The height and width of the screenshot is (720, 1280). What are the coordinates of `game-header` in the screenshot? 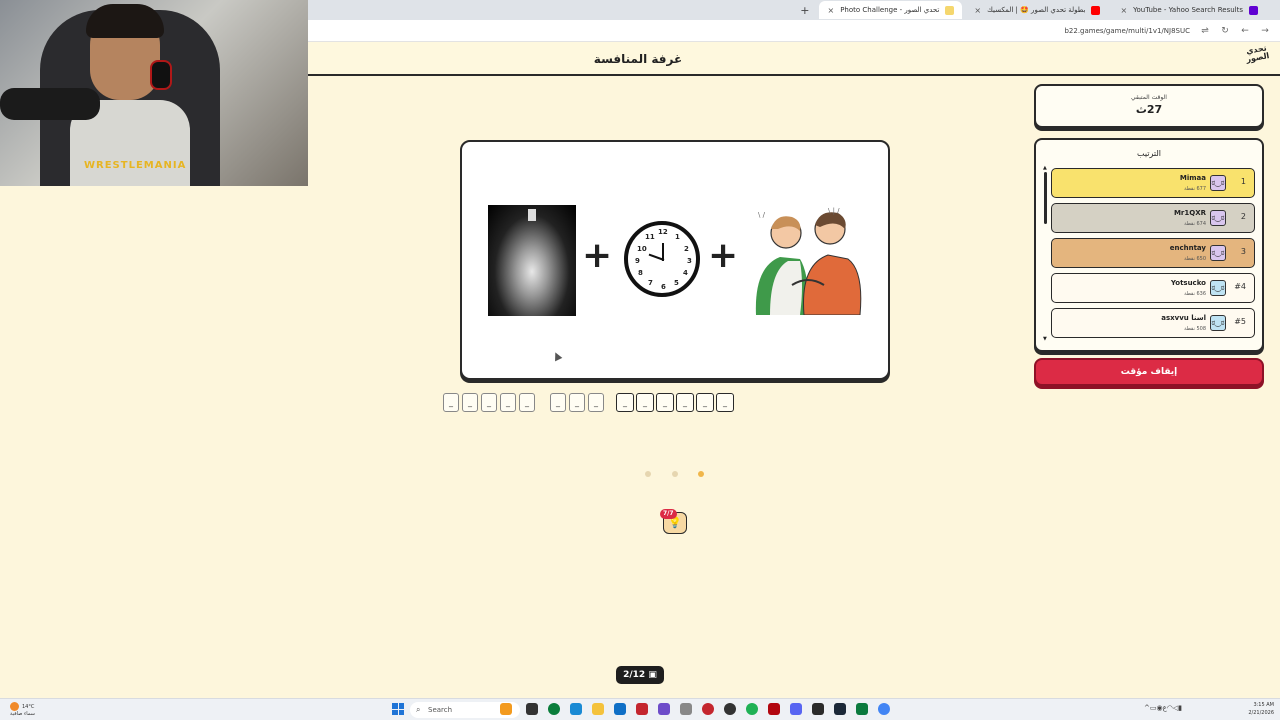 It's located at (794, 59).